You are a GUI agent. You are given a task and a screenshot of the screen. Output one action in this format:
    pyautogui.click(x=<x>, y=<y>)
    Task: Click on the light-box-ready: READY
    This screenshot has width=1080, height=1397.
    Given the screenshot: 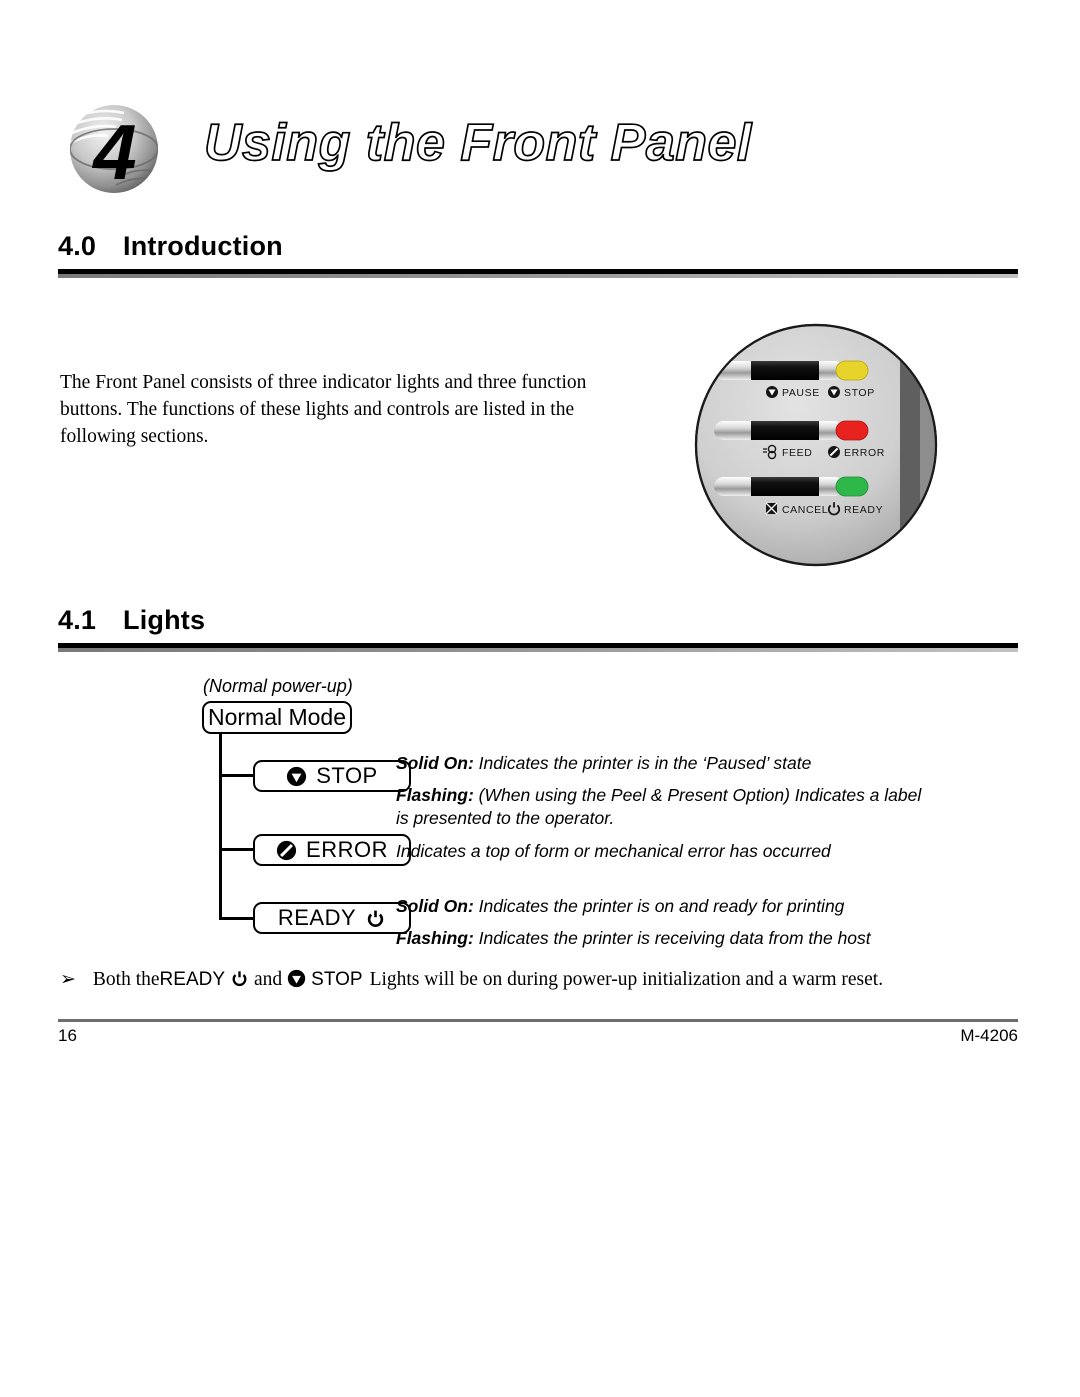 What is the action you would take?
    pyautogui.click(x=332, y=918)
    